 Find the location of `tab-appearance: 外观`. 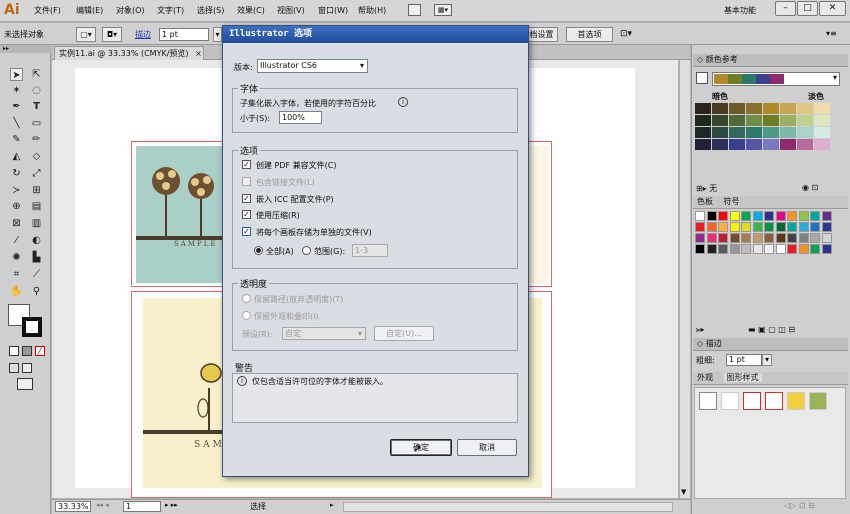

tab-appearance: 外观 is located at coordinates (705, 377).